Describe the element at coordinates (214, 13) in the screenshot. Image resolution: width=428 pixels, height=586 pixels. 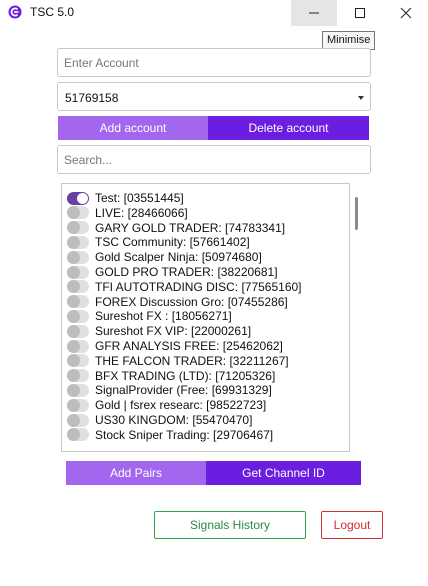
I see `title-bar: TSC 5.0` at that location.